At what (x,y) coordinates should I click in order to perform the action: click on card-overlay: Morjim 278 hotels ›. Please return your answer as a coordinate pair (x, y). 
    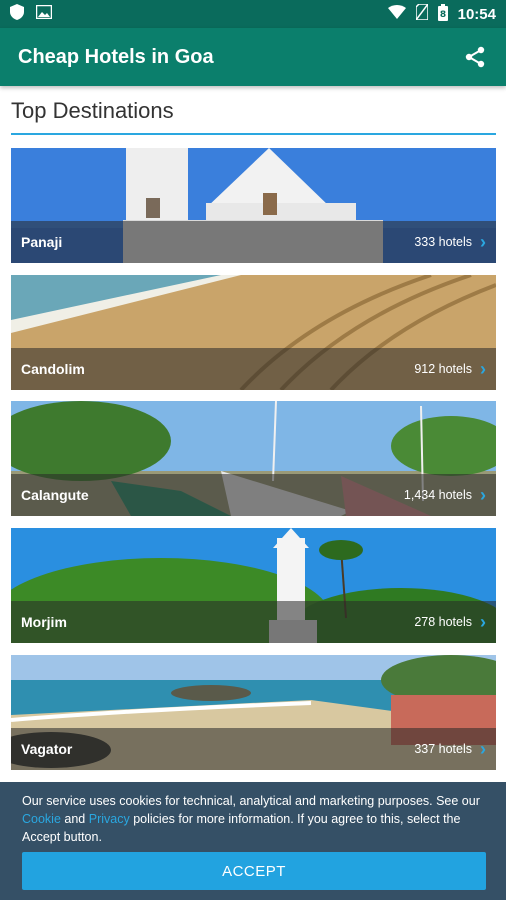
    Looking at the image, I should click on (253, 622).